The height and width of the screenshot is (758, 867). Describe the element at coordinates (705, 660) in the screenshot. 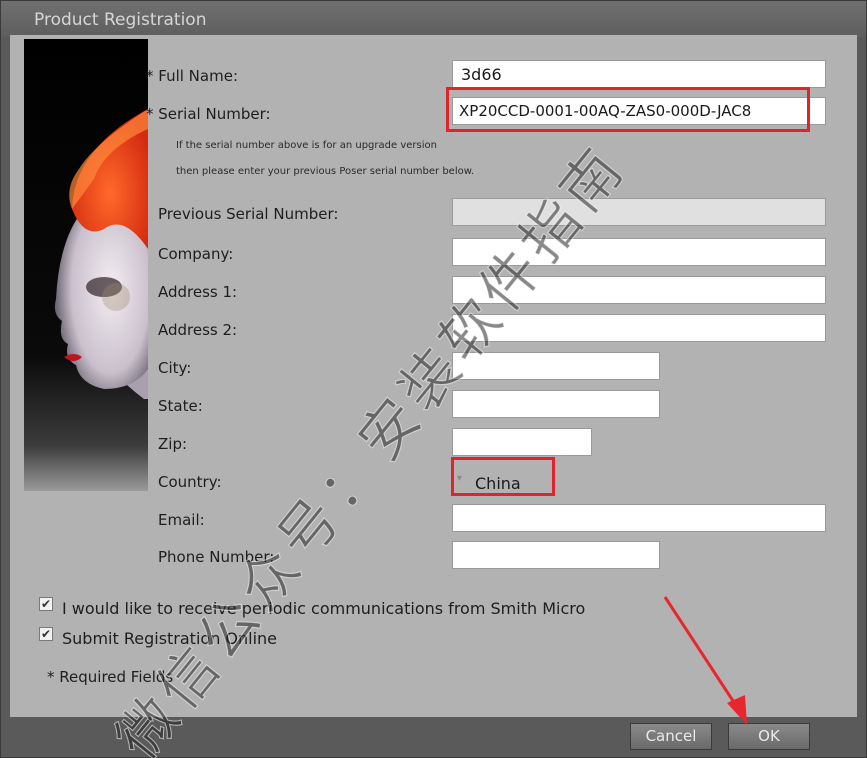

I see `annotation-arrow` at that location.